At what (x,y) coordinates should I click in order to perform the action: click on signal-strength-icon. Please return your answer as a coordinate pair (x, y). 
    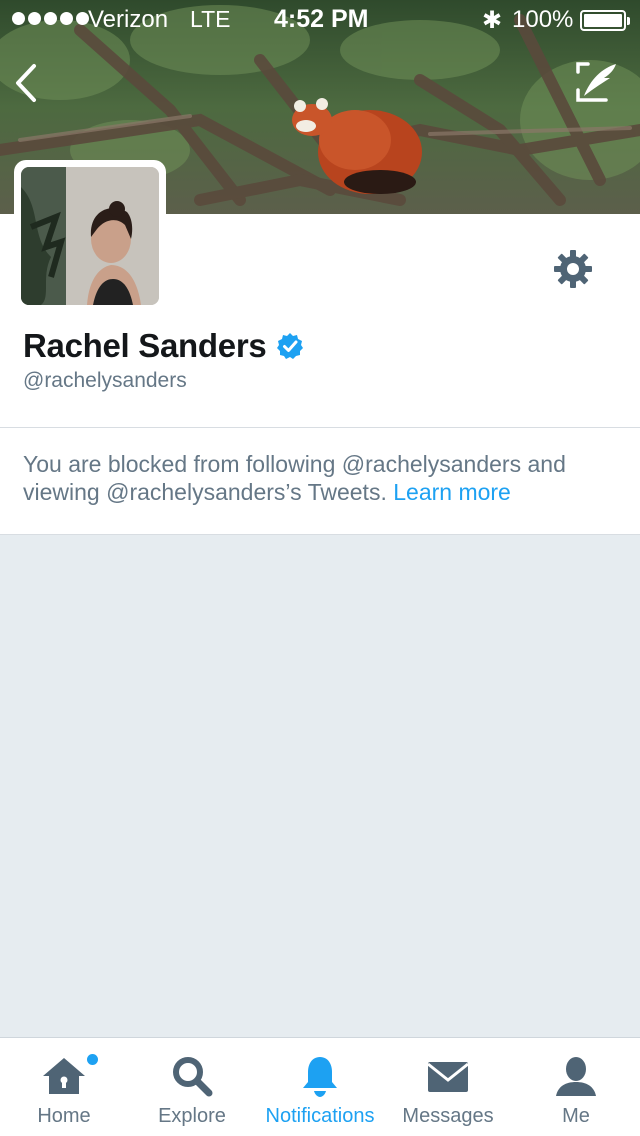
    Looking at the image, I should click on (50, 18).